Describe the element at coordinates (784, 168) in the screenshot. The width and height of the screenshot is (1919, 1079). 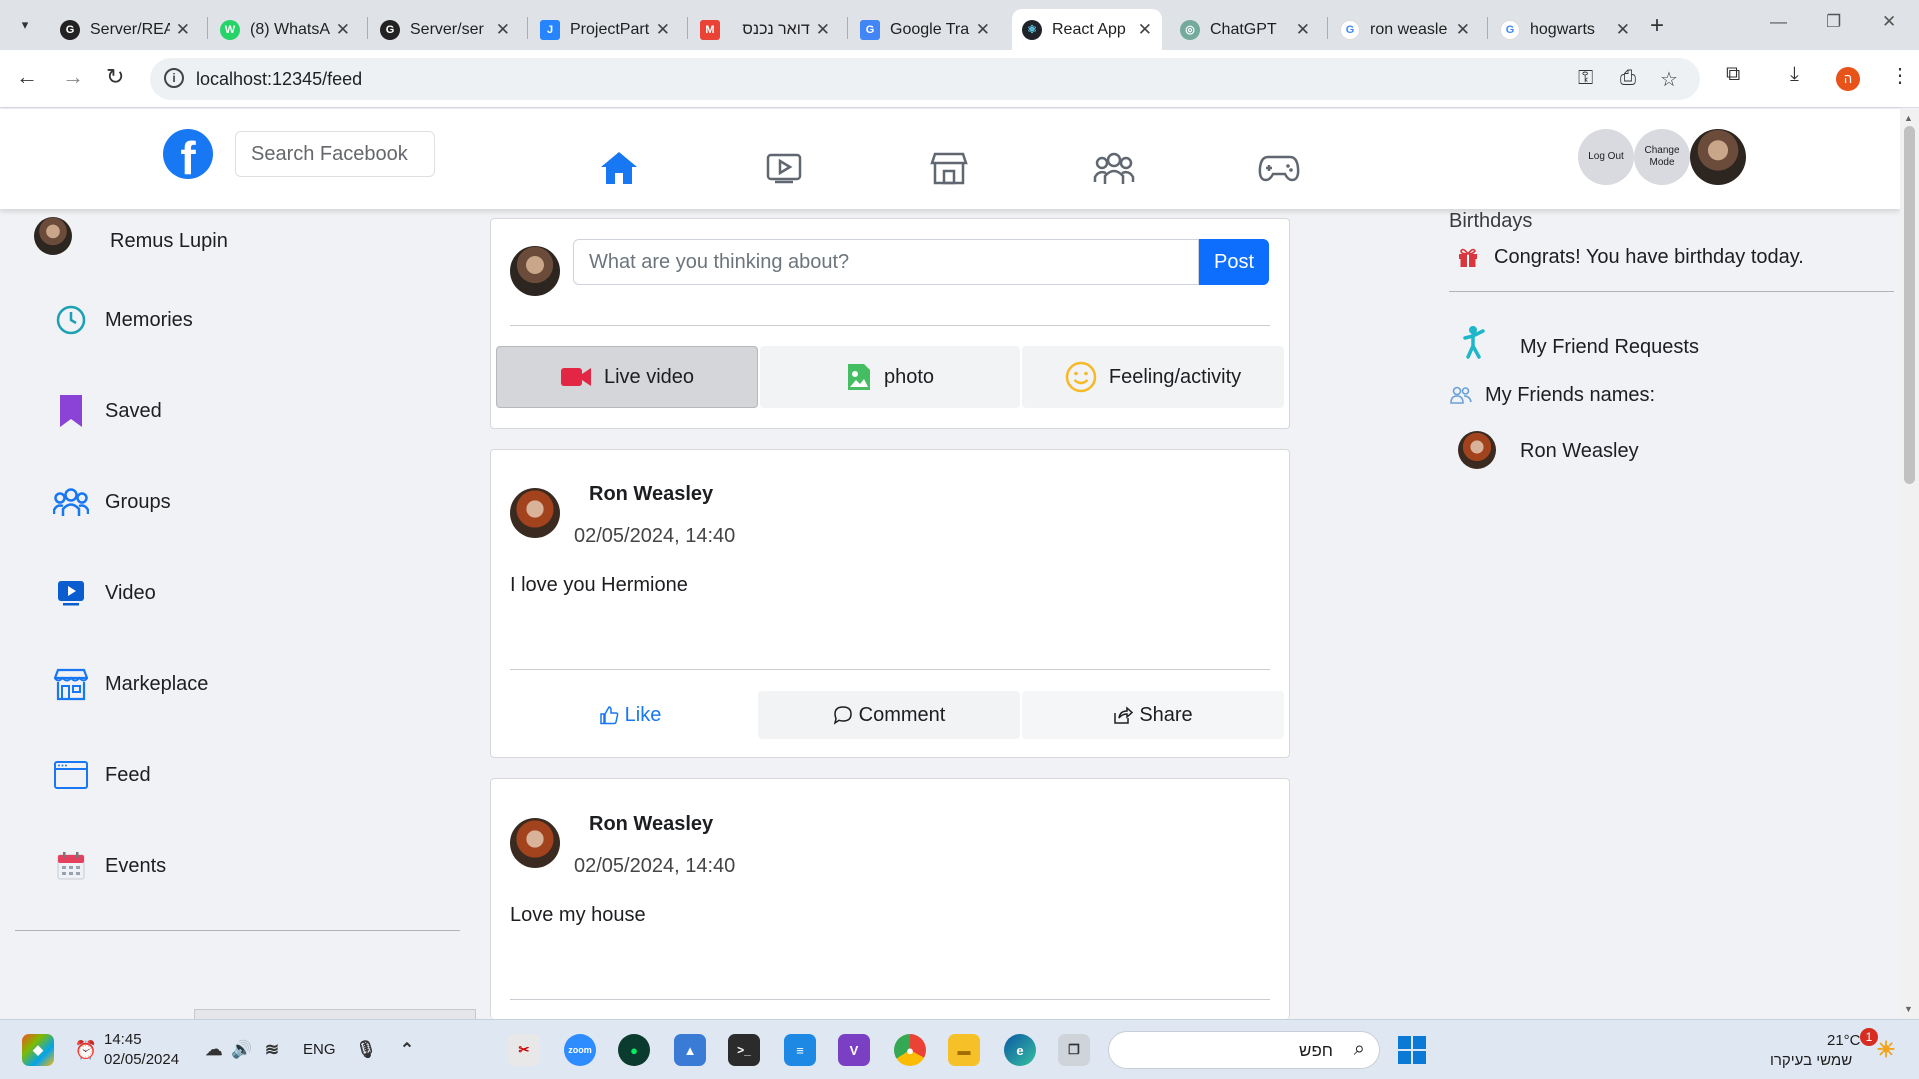
I see `watch-icon` at that location.